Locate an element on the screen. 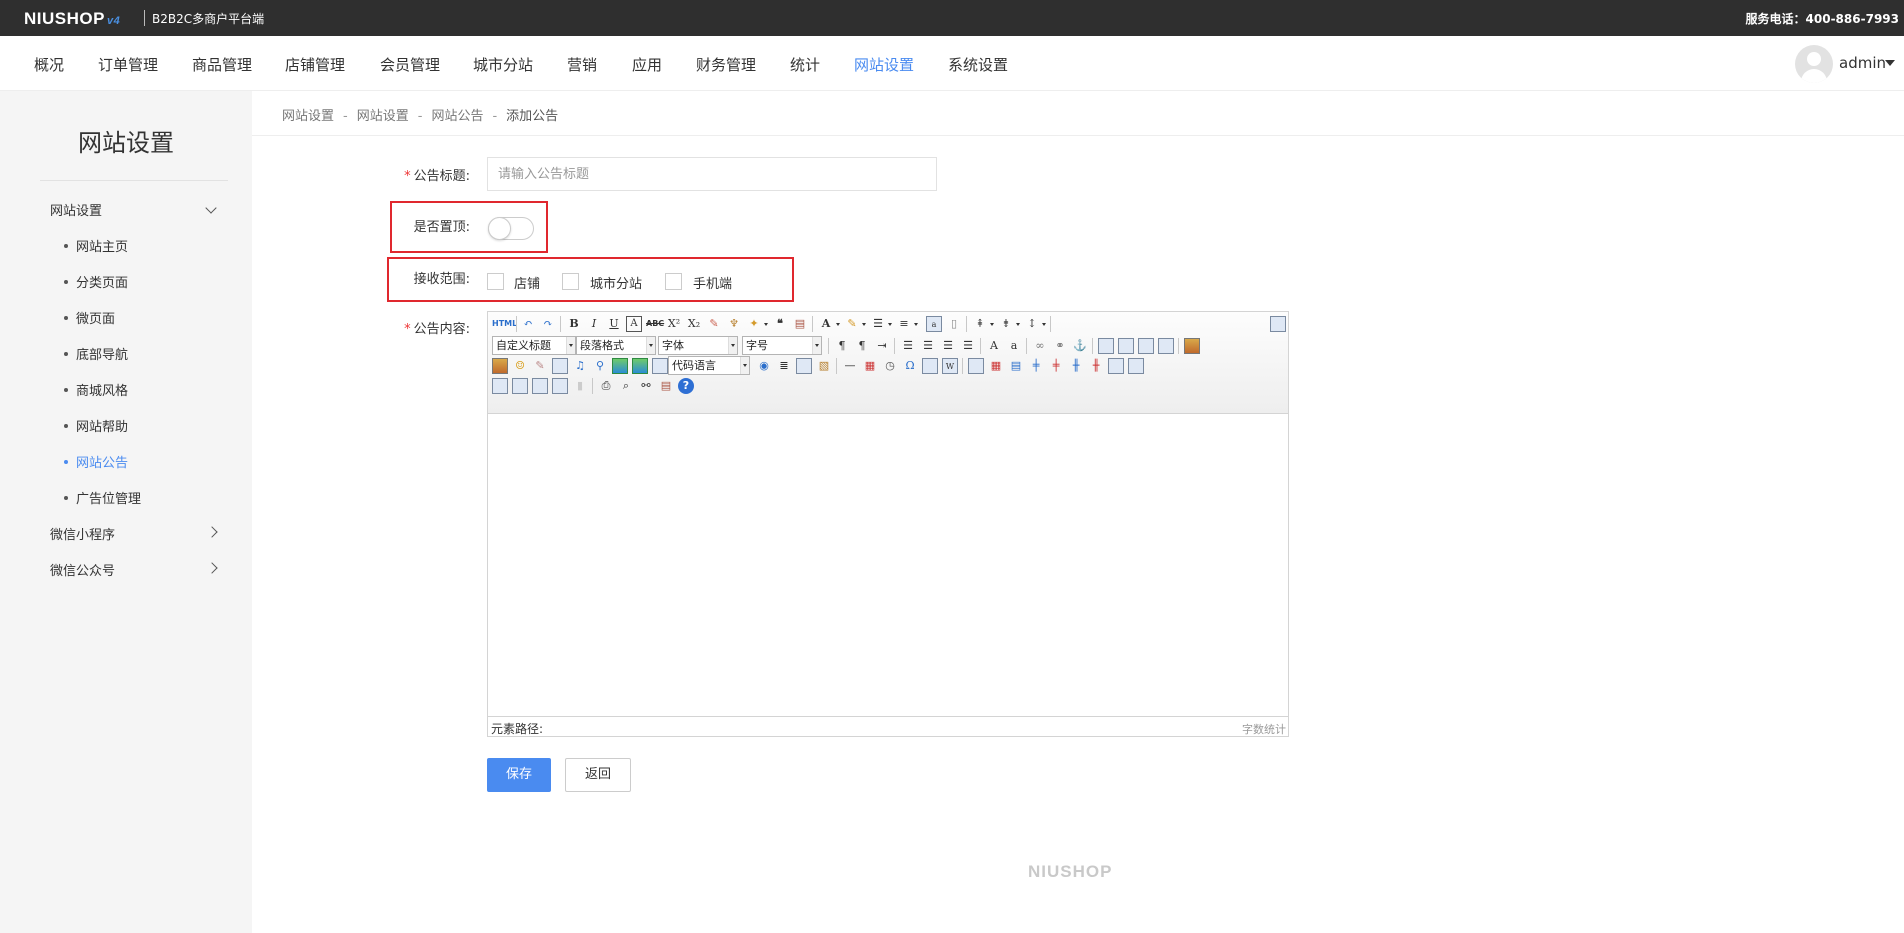 Image resolution: width=1904 pixels, height=933 pixels. nav-item-finance: 财务管理 is located at coordinates (726, 64).